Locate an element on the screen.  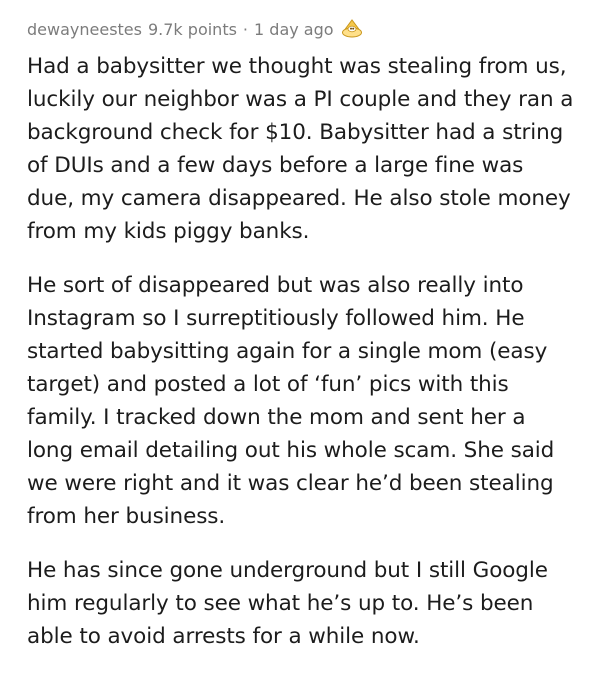
comment-author: dewayneestes is located at coordinates (84, 29).